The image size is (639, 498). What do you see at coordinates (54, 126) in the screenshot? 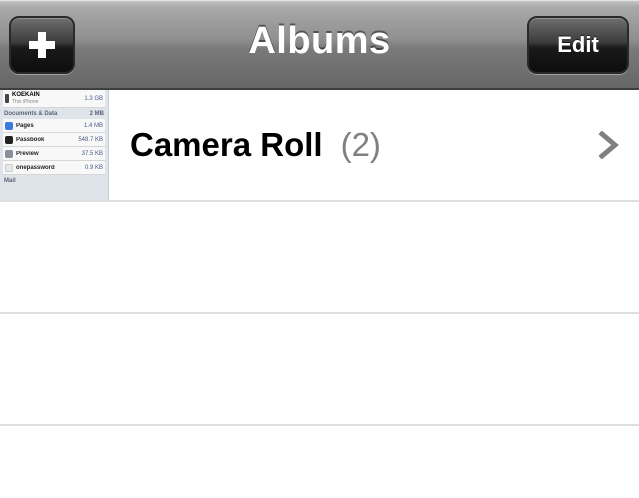
I see `thumbnail-app-cell: Pages 1.4 MB` at bounding box center [54, 126].